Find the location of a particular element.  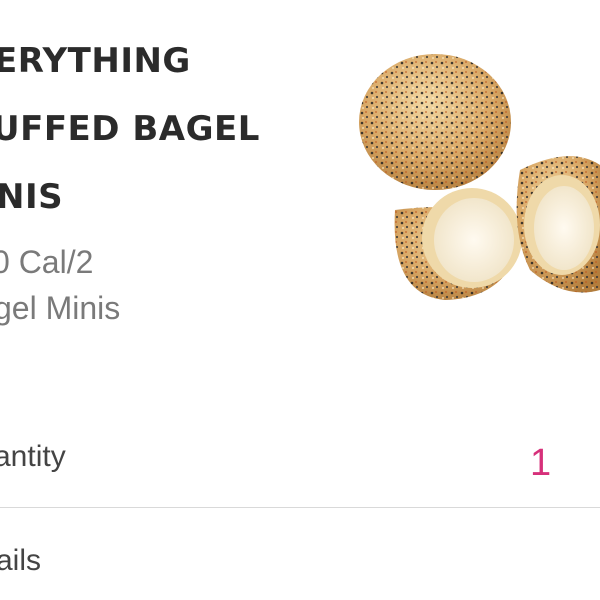

product-title-line-3: NIS is located at coordinates (32, 197).